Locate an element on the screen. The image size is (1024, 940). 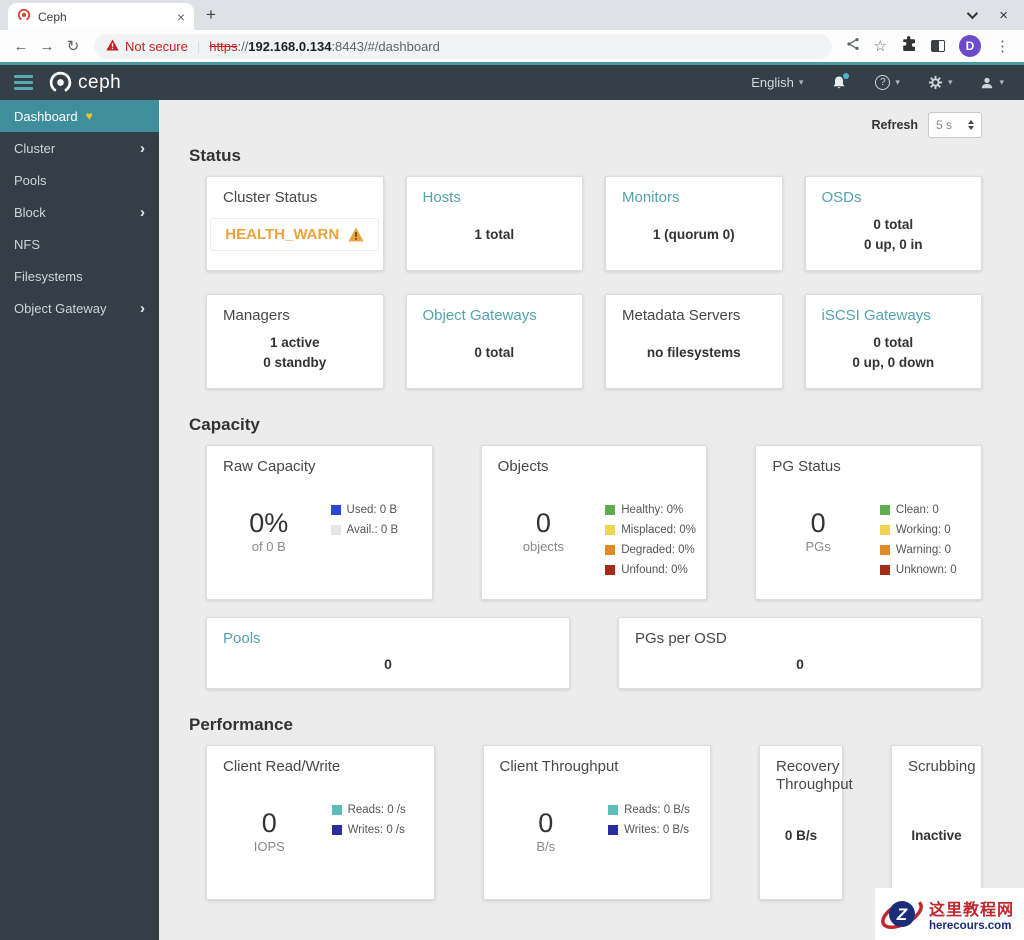
tab-close-icon: × is located at coordinates (181, 17).